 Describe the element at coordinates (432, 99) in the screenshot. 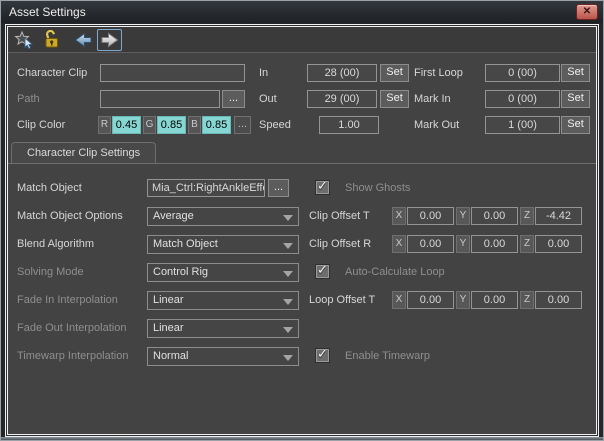

I see `mark-in-label: Mark In` at that location.